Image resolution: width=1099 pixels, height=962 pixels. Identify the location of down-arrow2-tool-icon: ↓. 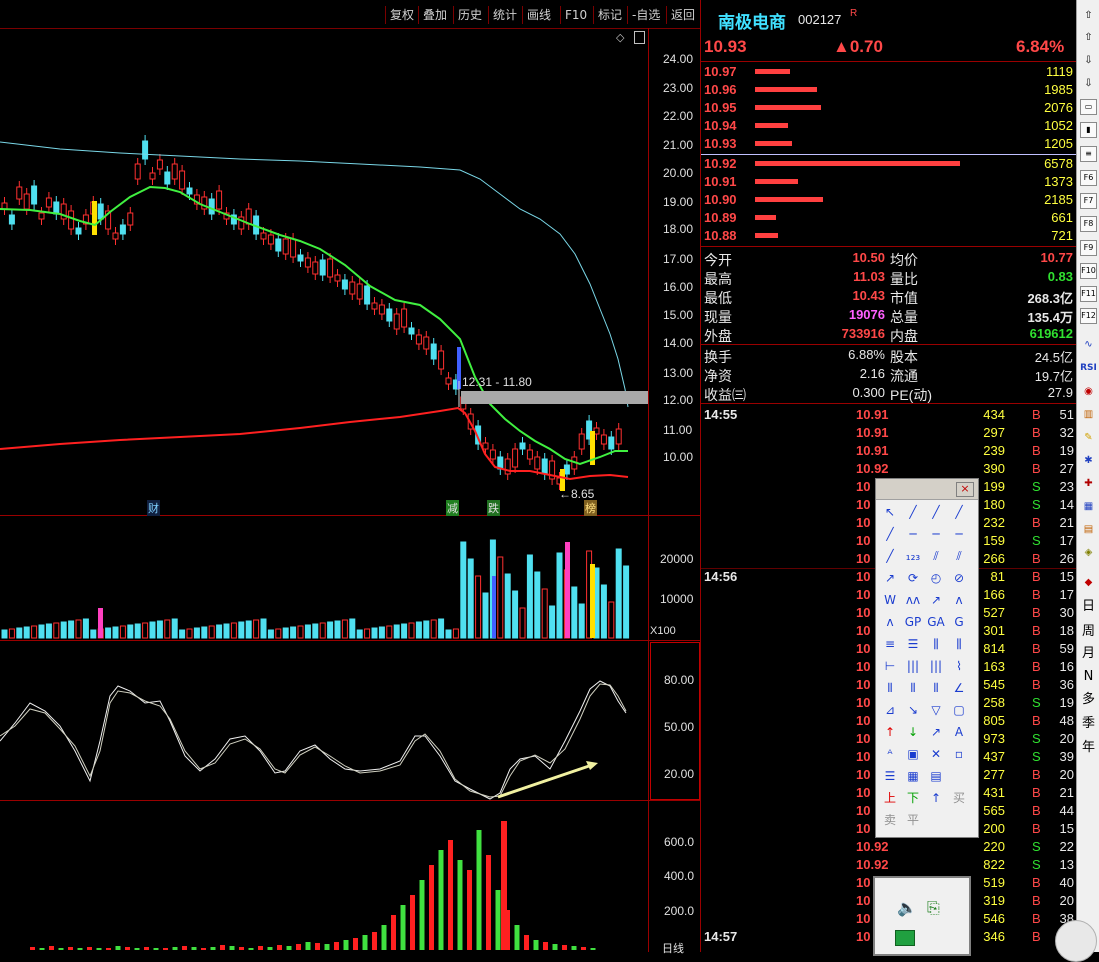
(913, 732).